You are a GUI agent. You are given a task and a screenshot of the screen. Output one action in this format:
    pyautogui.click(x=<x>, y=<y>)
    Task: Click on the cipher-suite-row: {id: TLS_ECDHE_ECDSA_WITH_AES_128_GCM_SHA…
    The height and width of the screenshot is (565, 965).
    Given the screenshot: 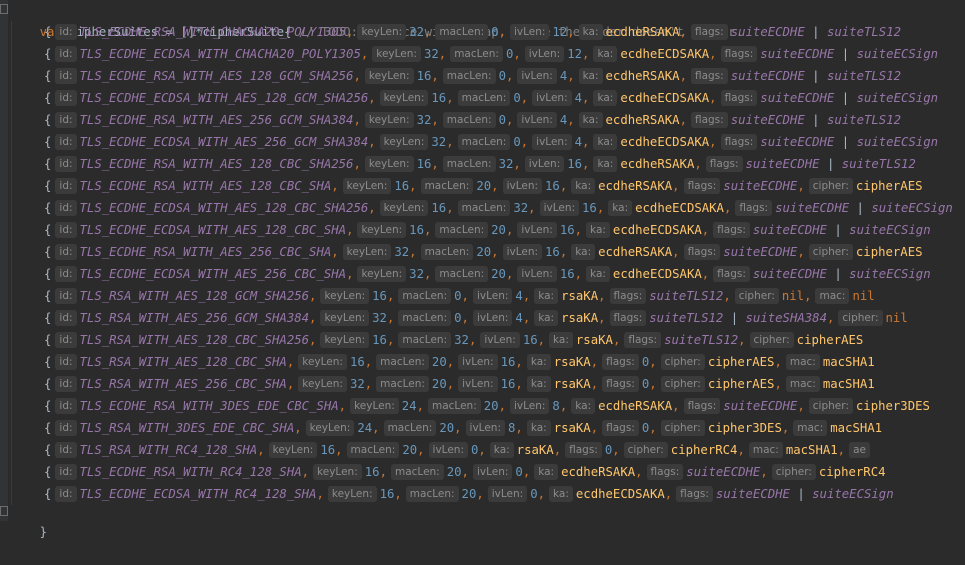 What is the action you would take?
    pyautogui.click(x=482, y=98)
    